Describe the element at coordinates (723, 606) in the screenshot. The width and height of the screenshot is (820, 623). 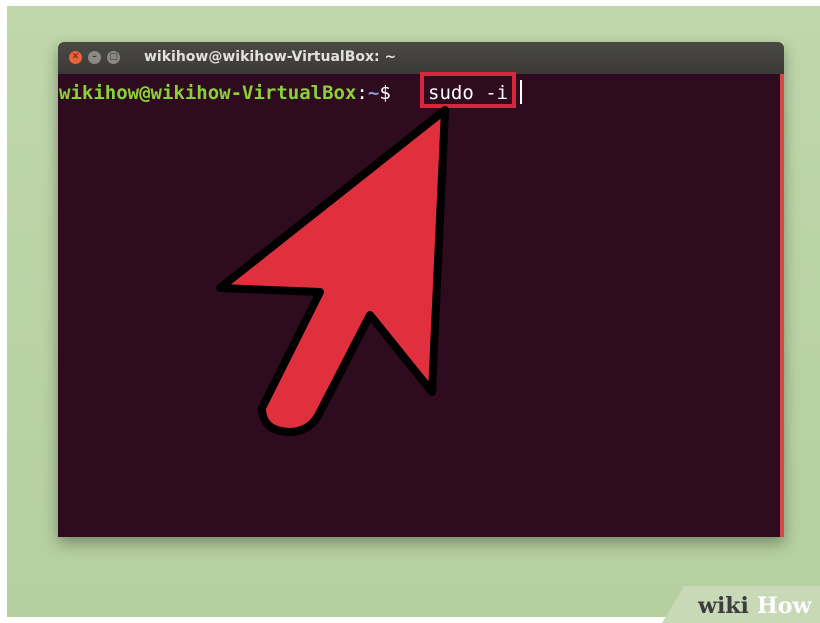
I see `watermark-wiki: wiki` at that location.